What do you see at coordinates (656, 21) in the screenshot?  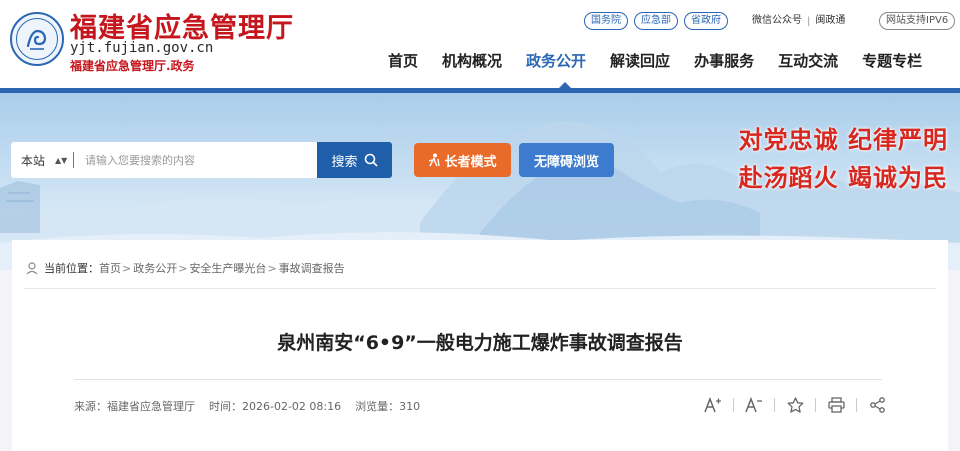 I see `link-yingjibu: 应急部` at bounding box center [656, 21].